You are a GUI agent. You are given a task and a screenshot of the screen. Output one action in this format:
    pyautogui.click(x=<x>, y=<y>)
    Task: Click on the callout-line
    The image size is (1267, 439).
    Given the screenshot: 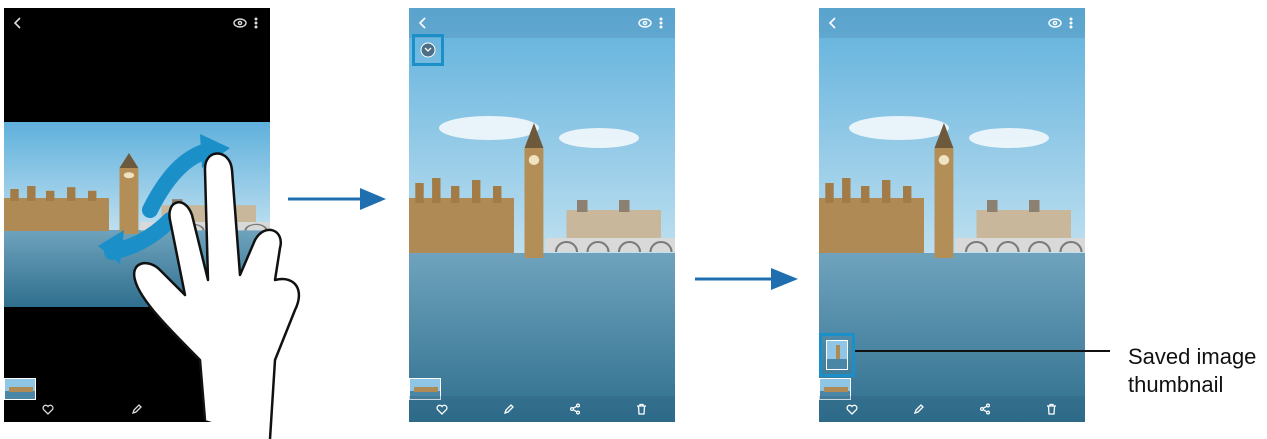 What is the action you would take?
    pyautogui.click(x=982, y=351)
    